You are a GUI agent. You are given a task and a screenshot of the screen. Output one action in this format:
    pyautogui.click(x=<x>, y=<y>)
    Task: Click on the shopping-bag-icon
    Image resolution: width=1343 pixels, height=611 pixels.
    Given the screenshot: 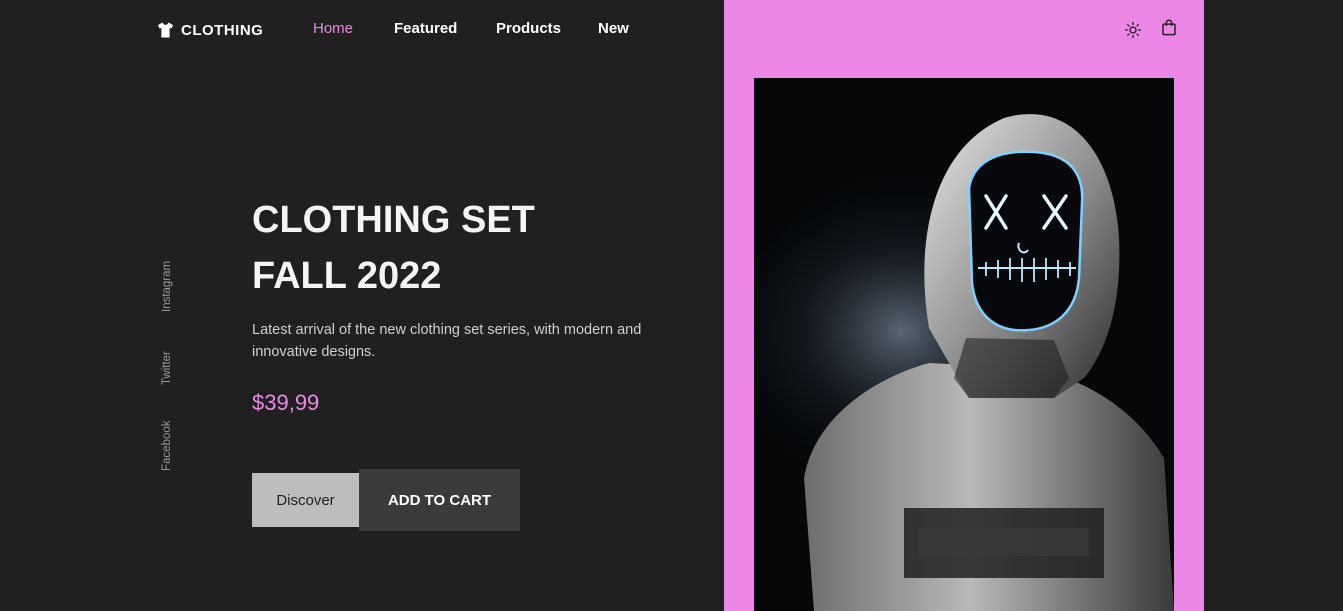 What is the action you would take?
    pyautogui.click(x=1169, y=27)
    